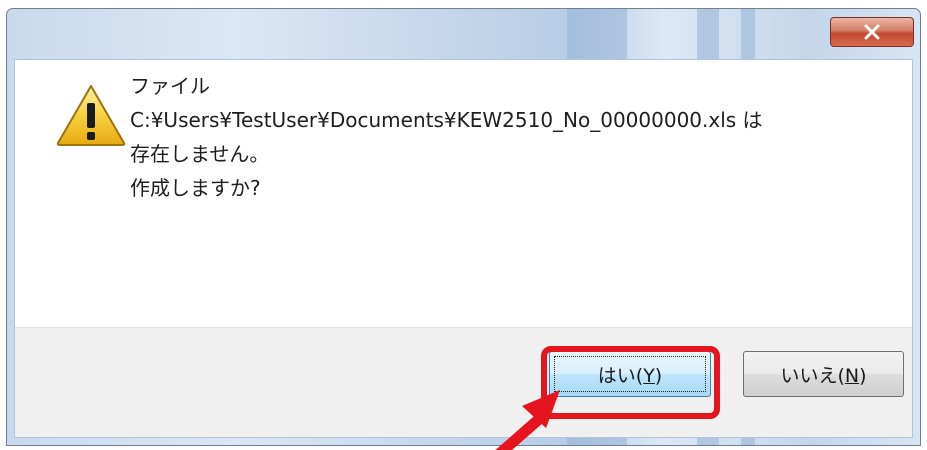 The height and width of the screenshot is (450, 927). I want to click on message-line: 存在しません。, so click(200, 154).